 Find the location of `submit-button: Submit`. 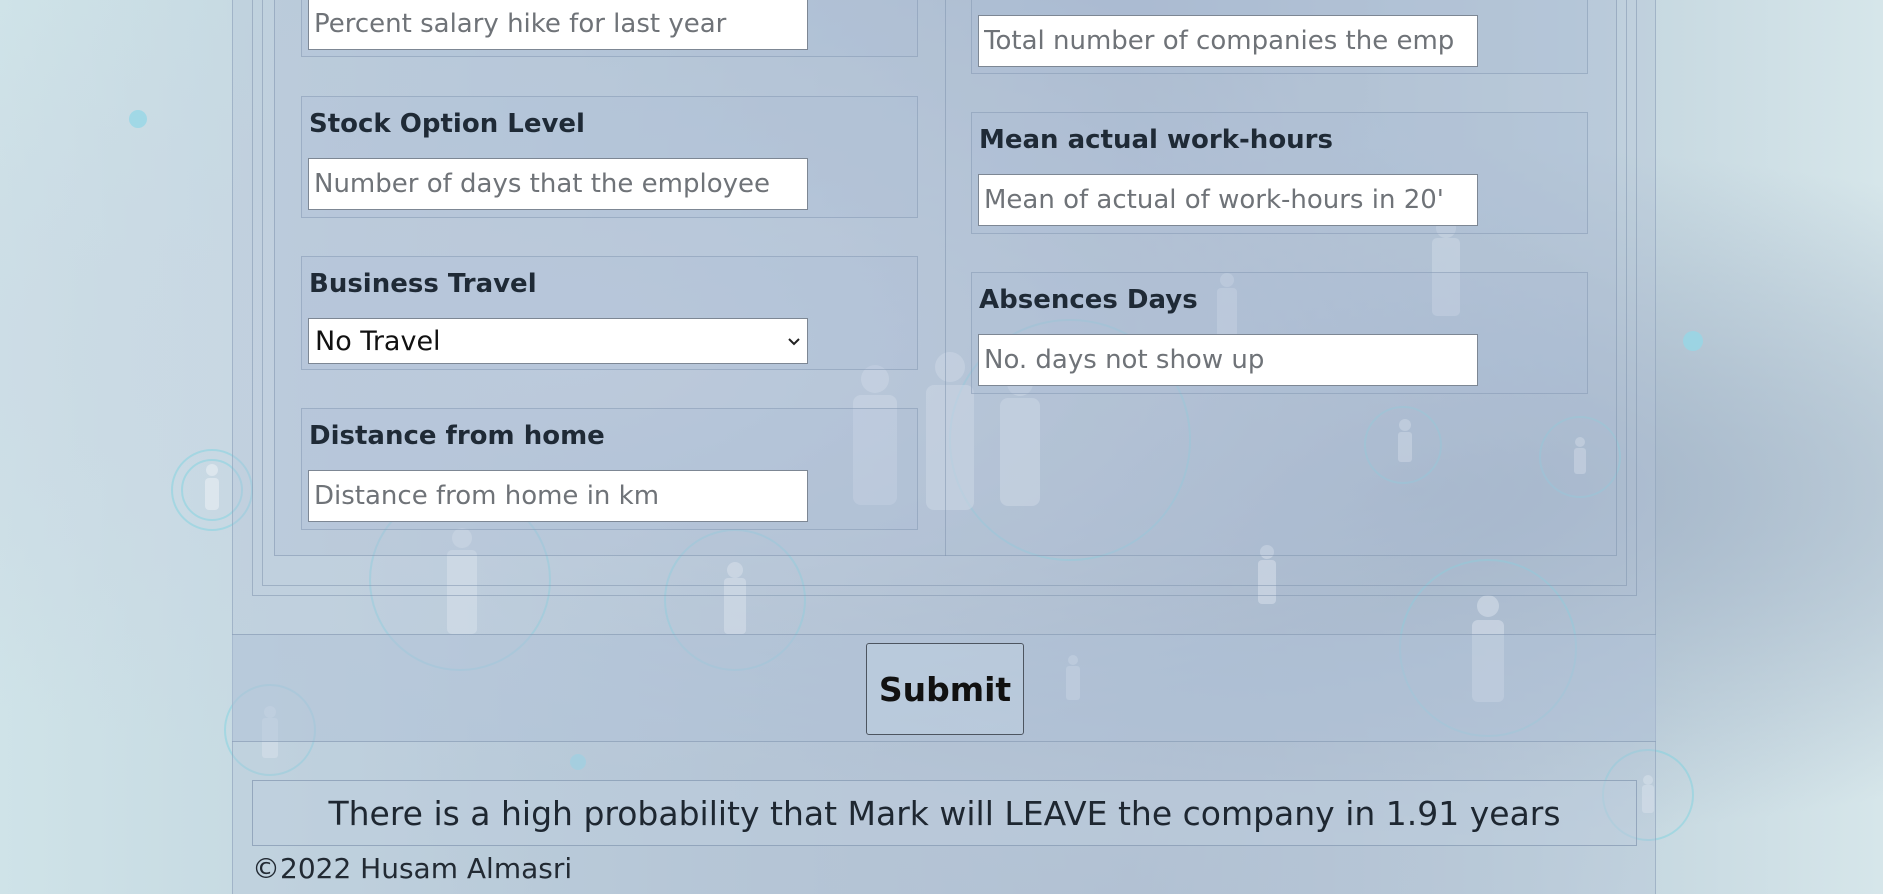

submit-button: Submit is located at coordinates (945, 689).